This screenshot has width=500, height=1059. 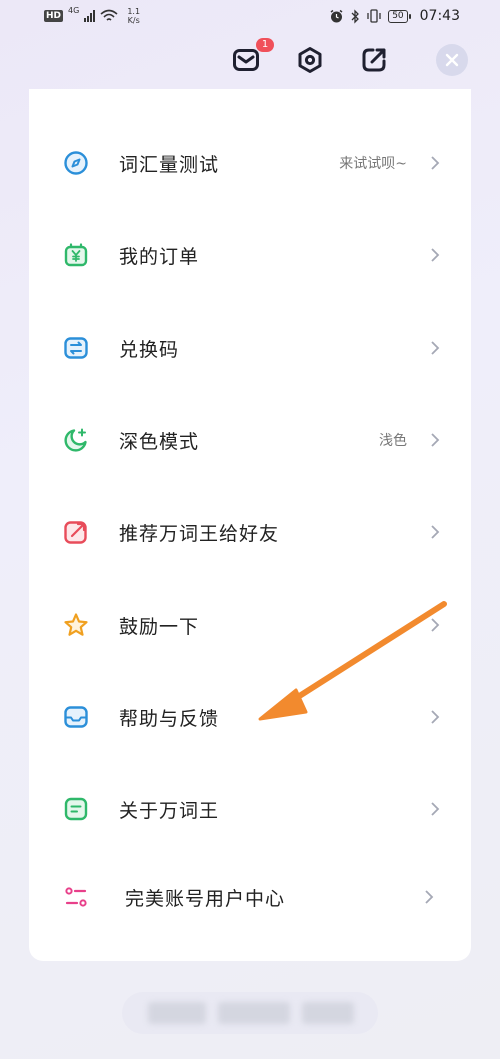 I want to click on clock: 07:43, so click(x=439, y=16).